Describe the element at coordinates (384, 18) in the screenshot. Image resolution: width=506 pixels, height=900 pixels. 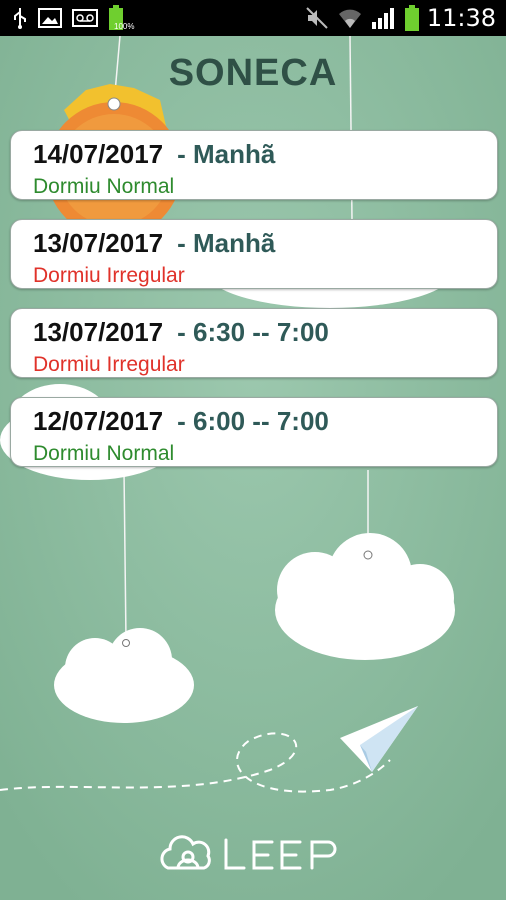
I see `signal-icon` at that location.